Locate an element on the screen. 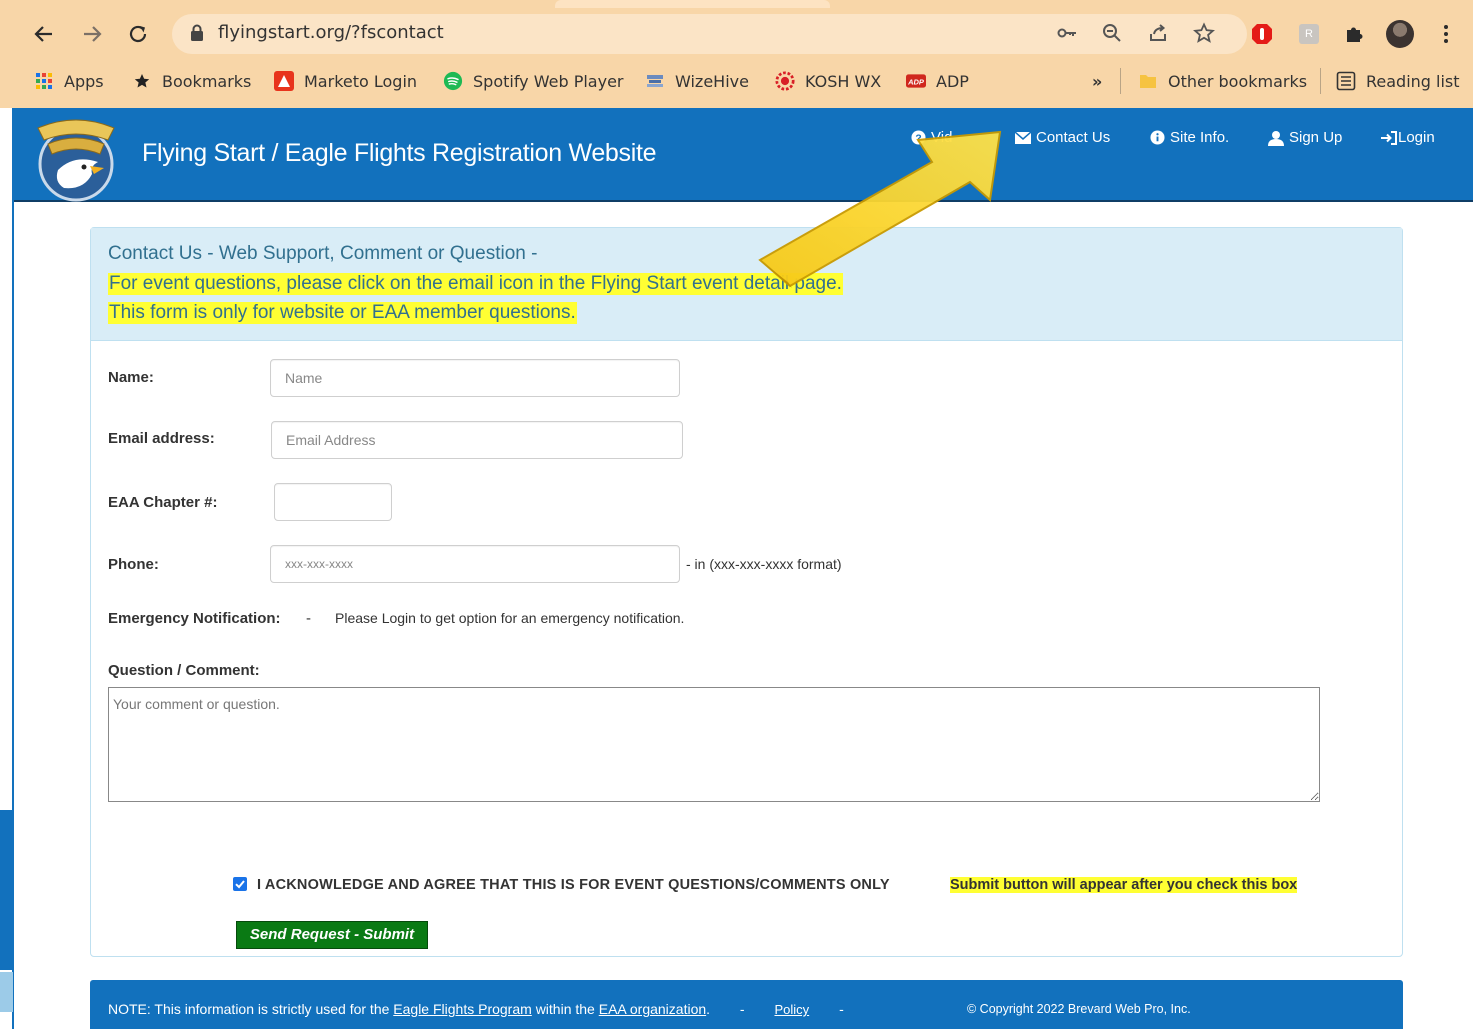  puzzle-extensions-icon is located at coordinates (1354, 34).